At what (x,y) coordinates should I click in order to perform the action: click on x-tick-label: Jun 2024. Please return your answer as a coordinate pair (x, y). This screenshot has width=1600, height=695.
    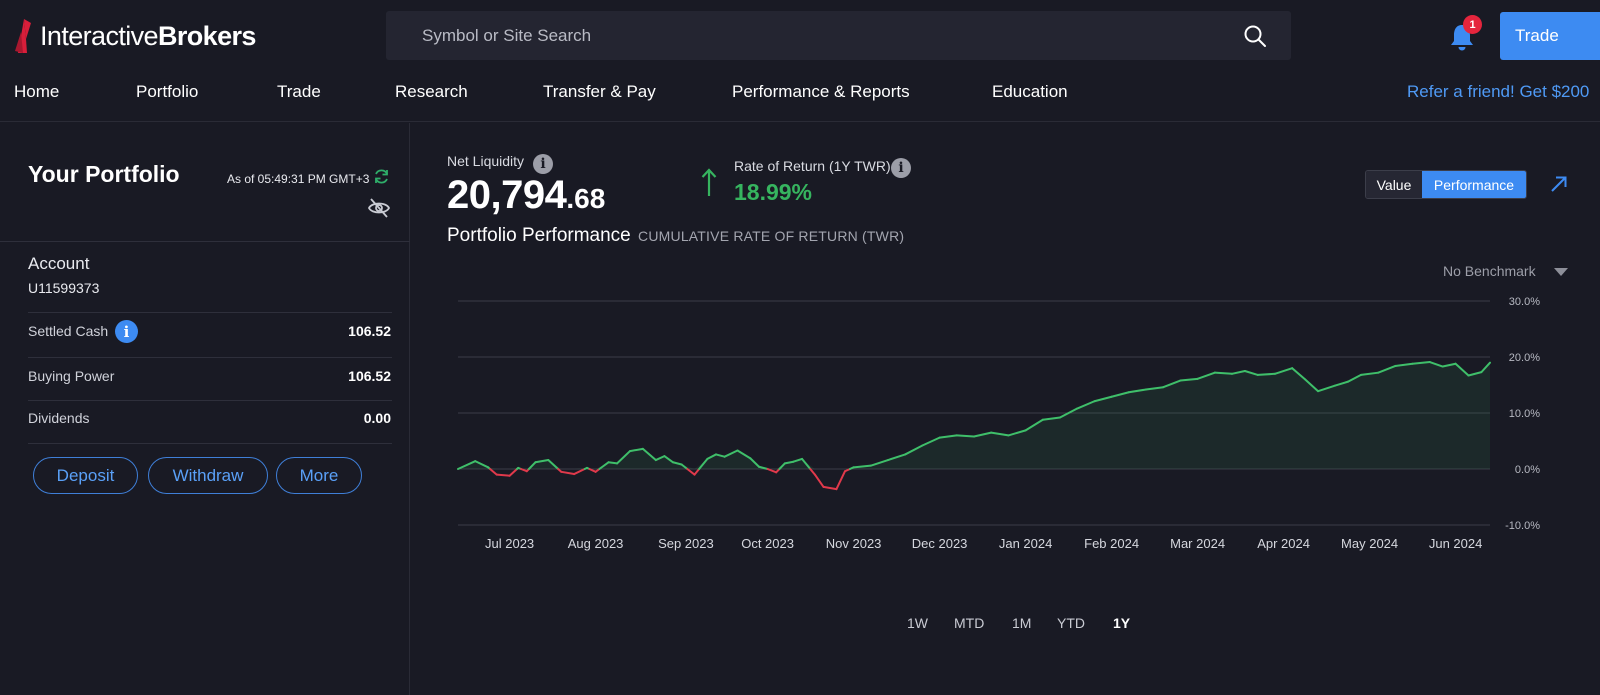
    Looking at the image, I should click on (1456, 543).